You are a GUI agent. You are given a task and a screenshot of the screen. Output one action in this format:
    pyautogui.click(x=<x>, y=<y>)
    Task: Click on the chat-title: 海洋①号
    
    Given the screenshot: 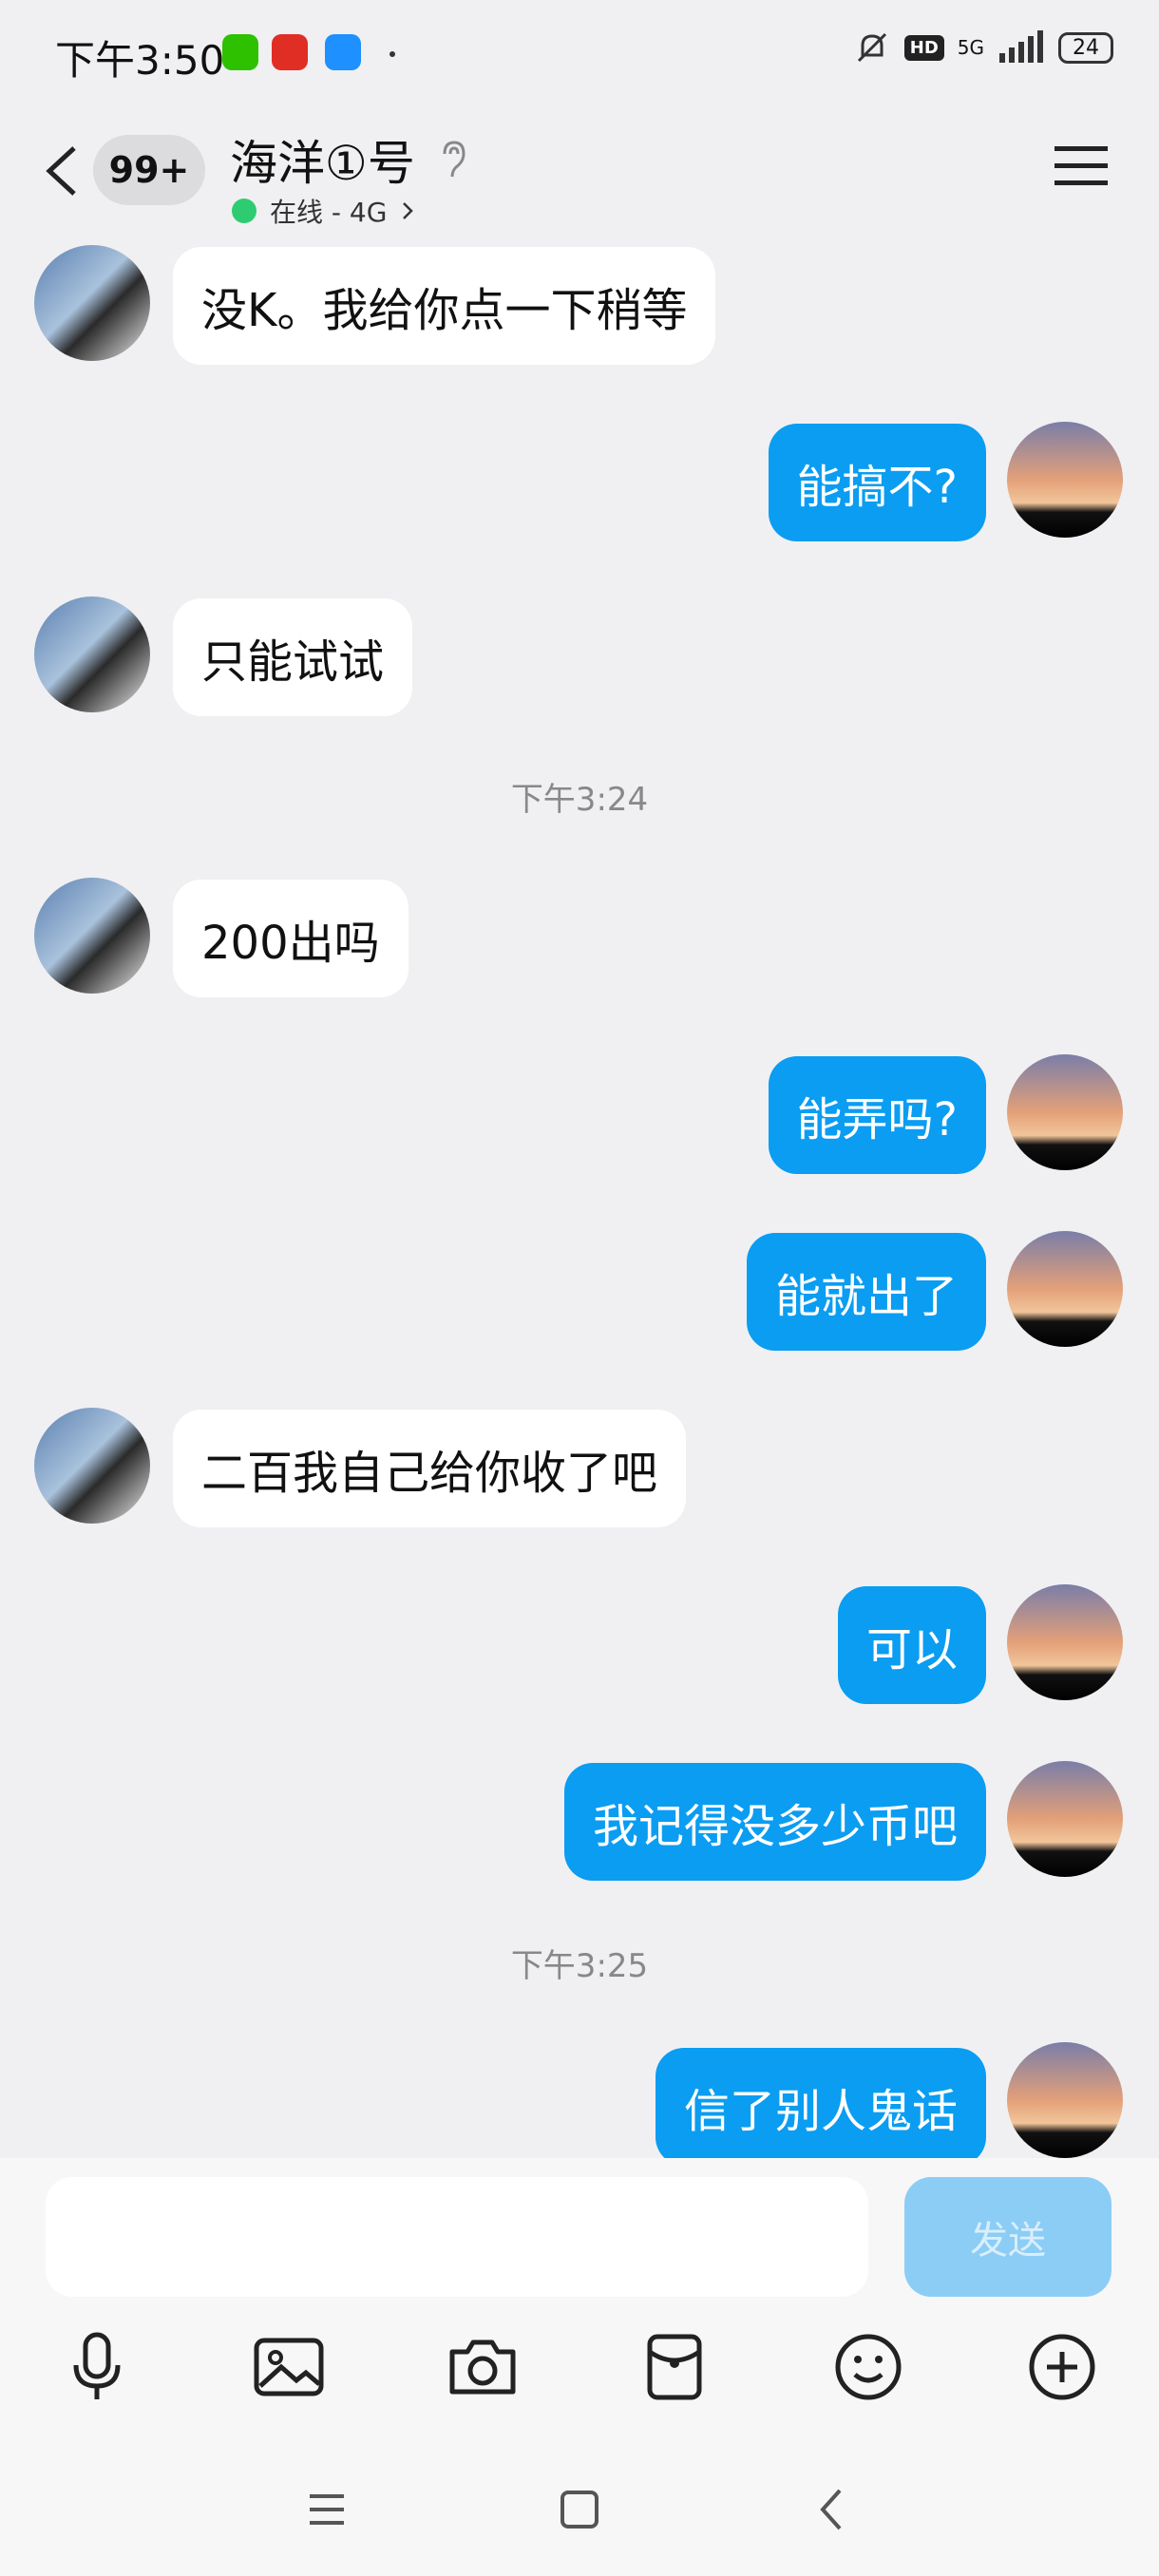 What is the action you would take?
    pyautogui.click(x=322, y=159)
    